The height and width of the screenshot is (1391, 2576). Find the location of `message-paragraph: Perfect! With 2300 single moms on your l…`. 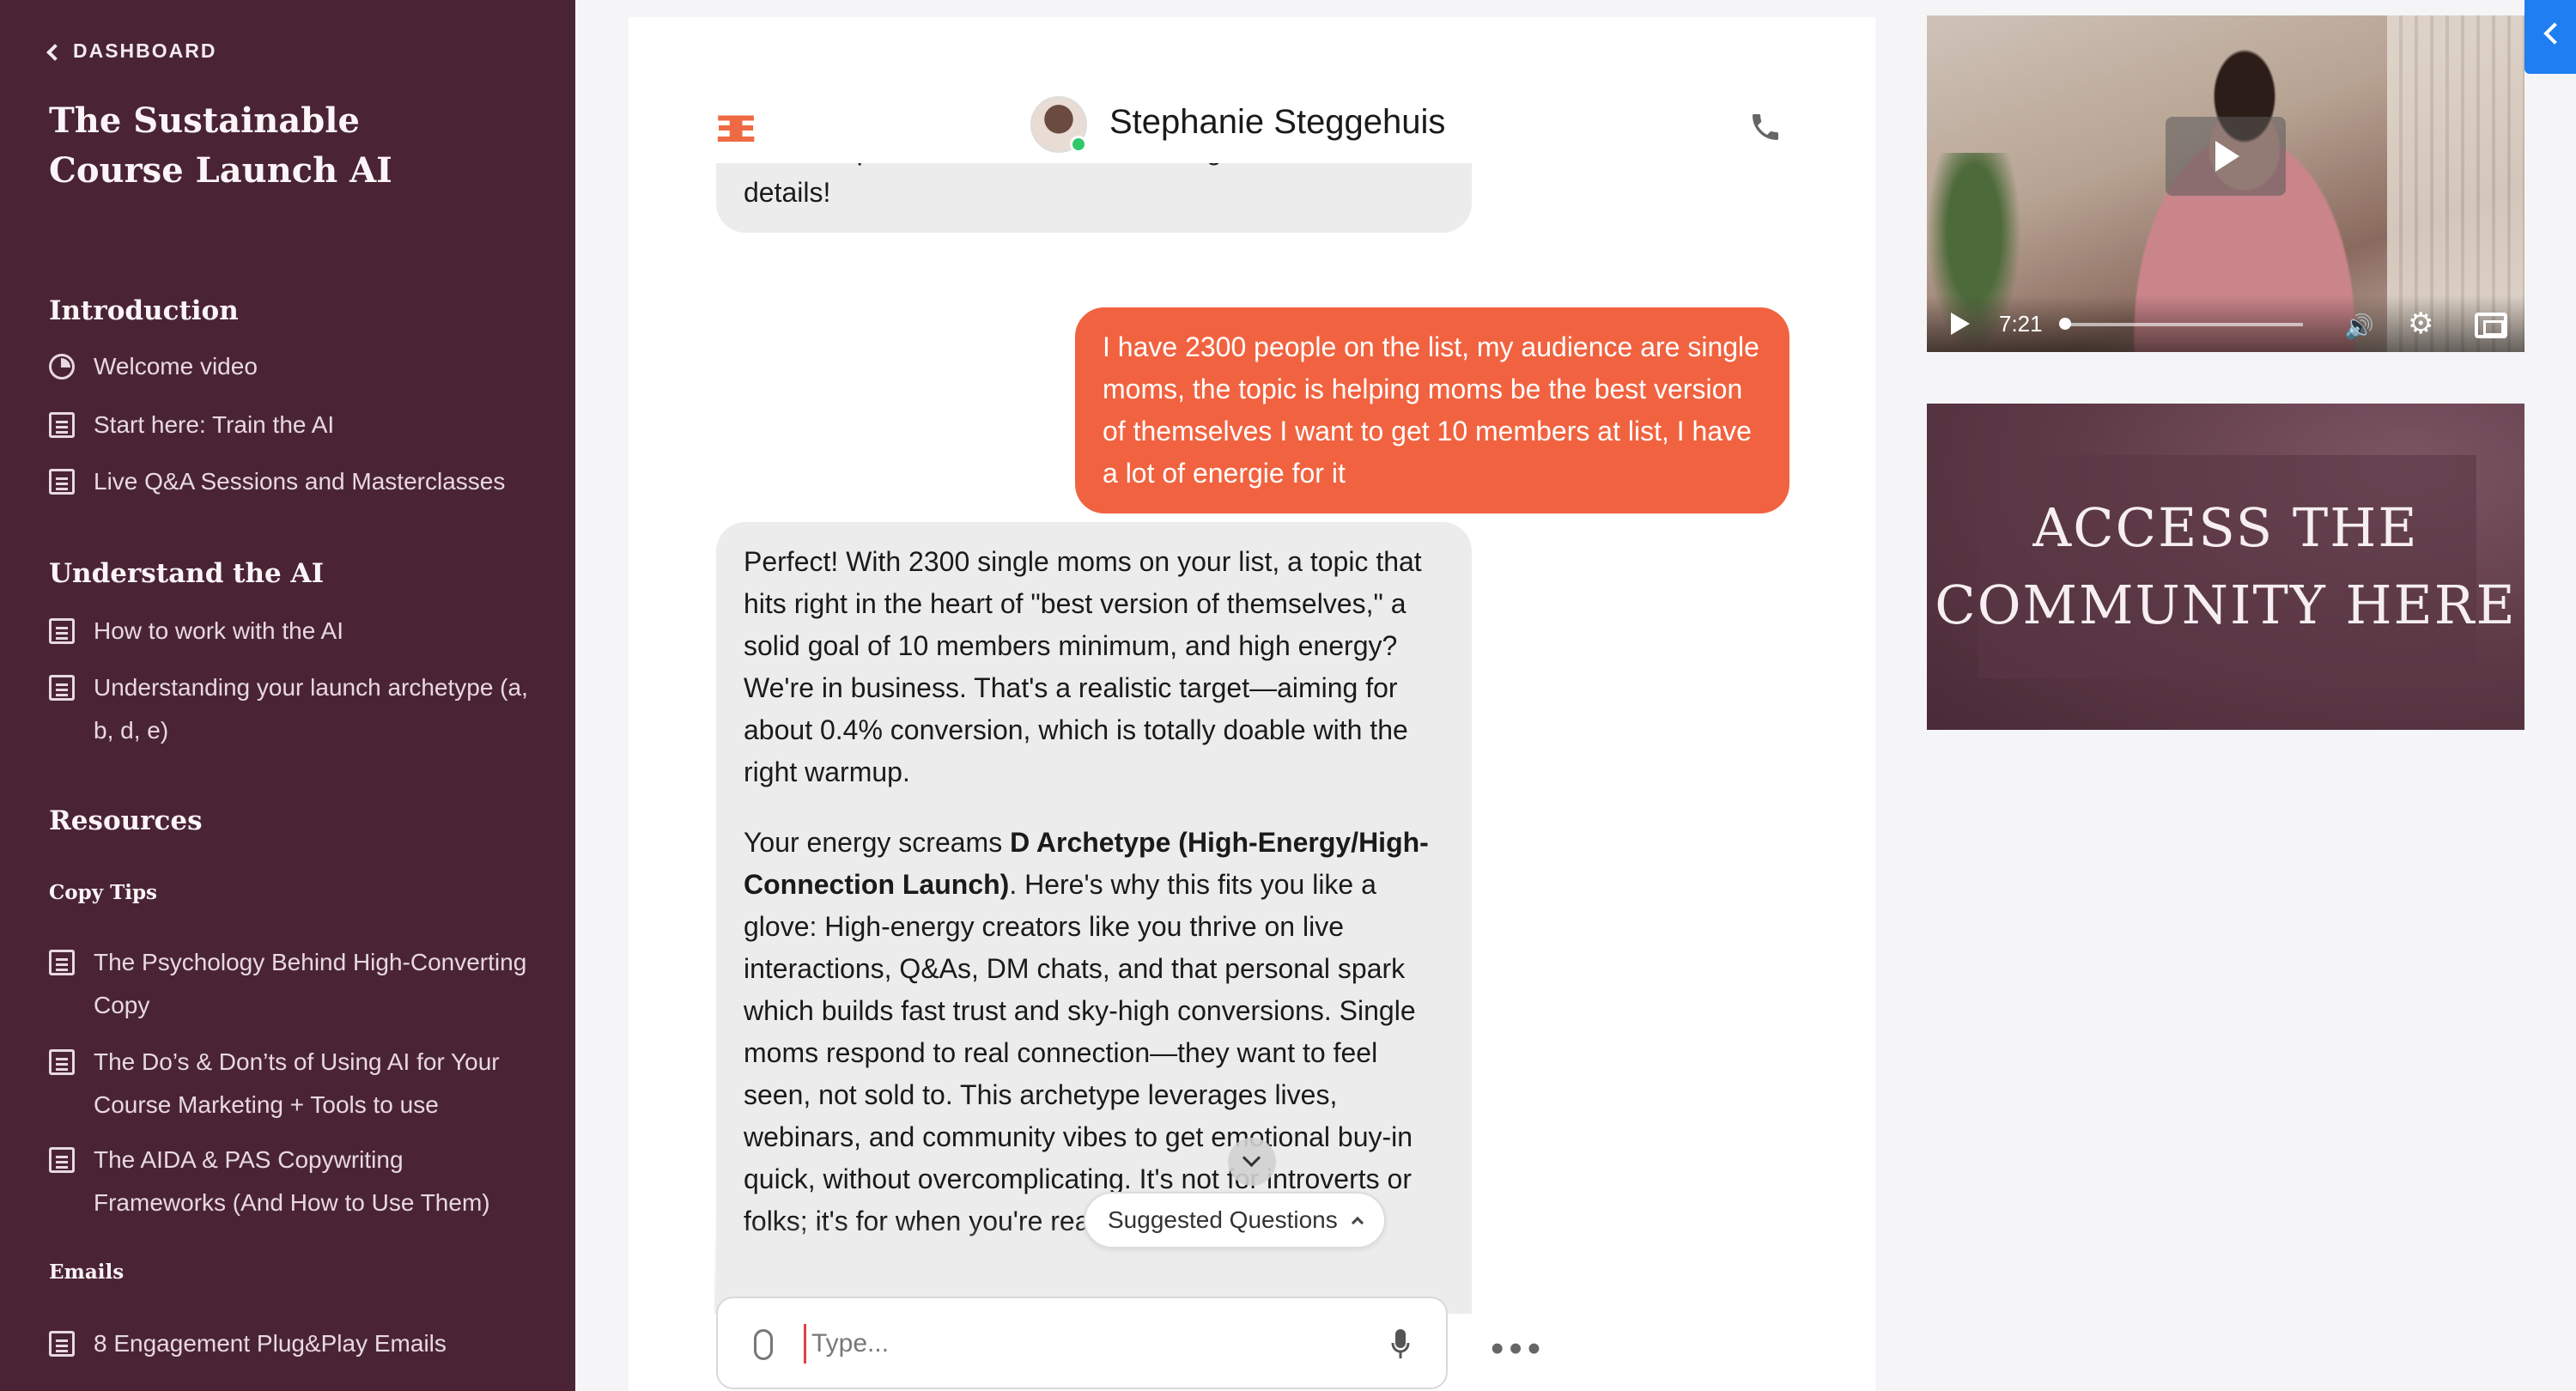

message-paragraph: Perfect! With 2300 single moms on your l… is located at coordinates (1083, 666).